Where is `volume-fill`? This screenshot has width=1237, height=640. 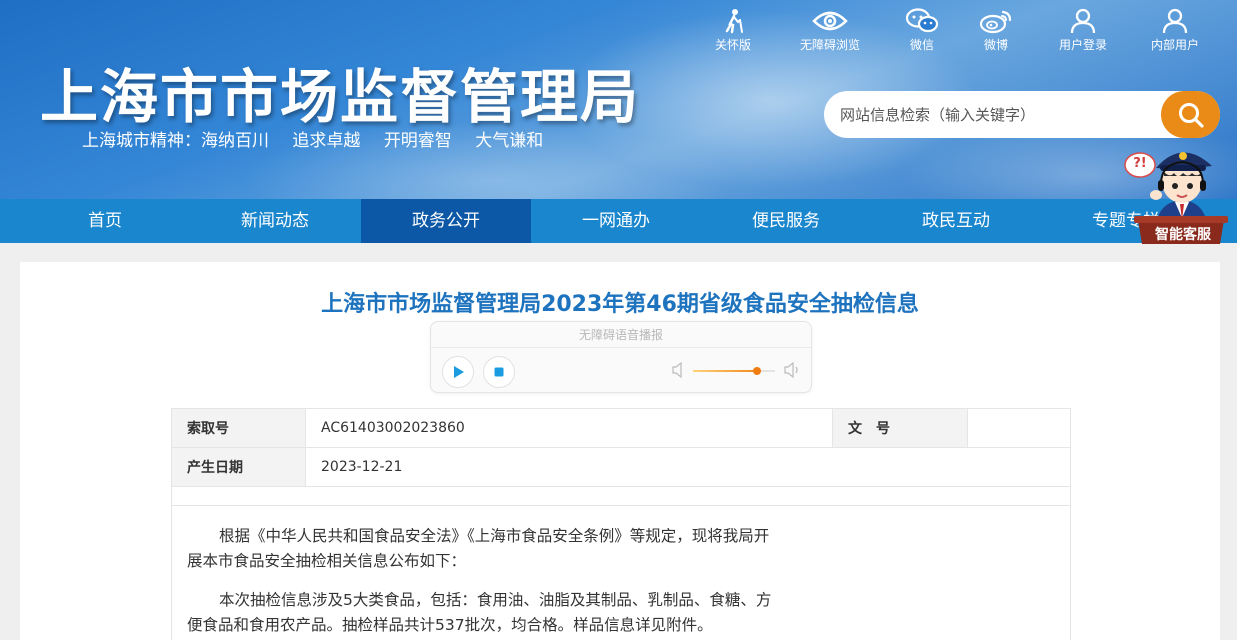 volume-fill is located at coordinates (725, 371).